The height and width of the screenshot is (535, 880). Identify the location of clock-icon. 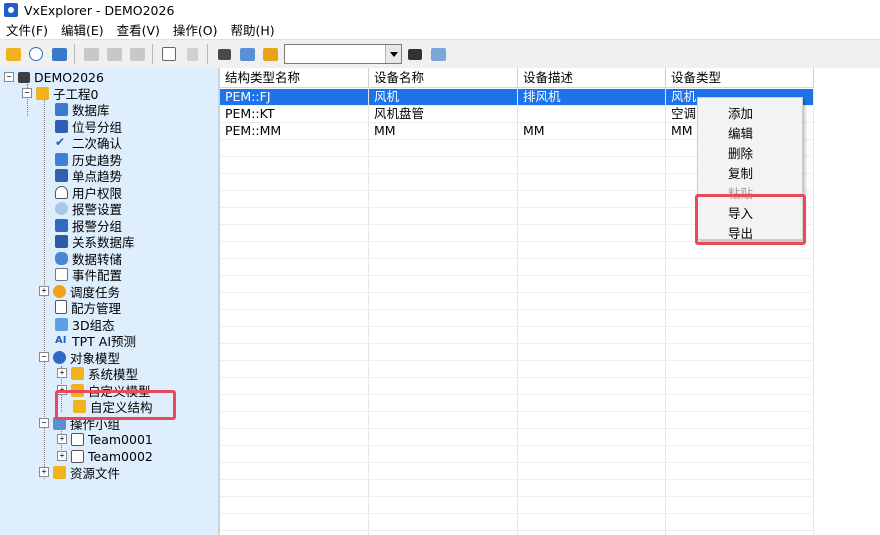
(59, 291).